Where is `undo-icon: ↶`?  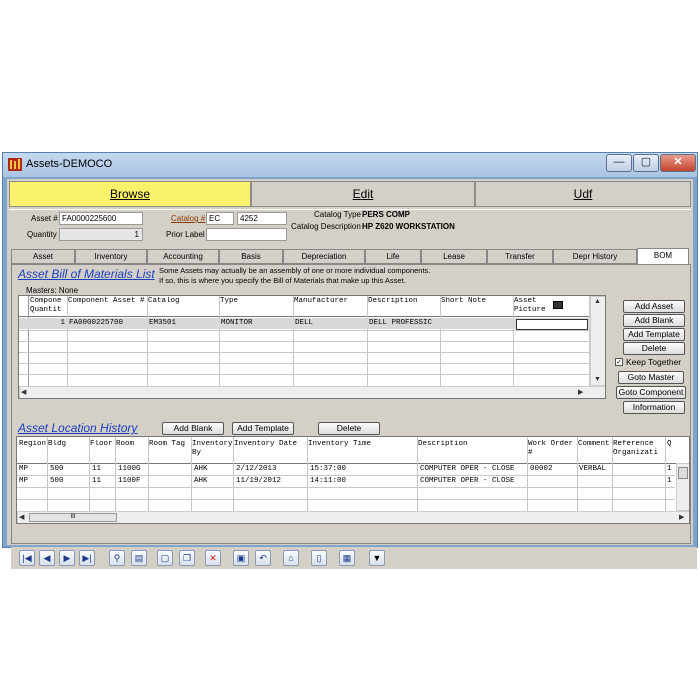 undo-icon: ↶ is located at coordinates (263, 558).